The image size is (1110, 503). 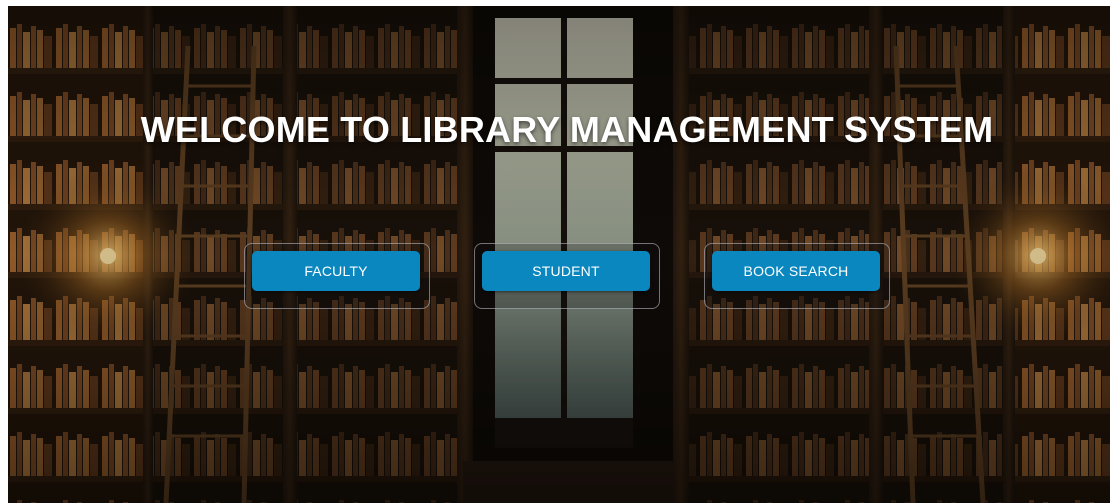 I want to click on page-title: WELCOME TO LIBRARY MANAGEMENT SYSTEM, so click(x=567, y=129).